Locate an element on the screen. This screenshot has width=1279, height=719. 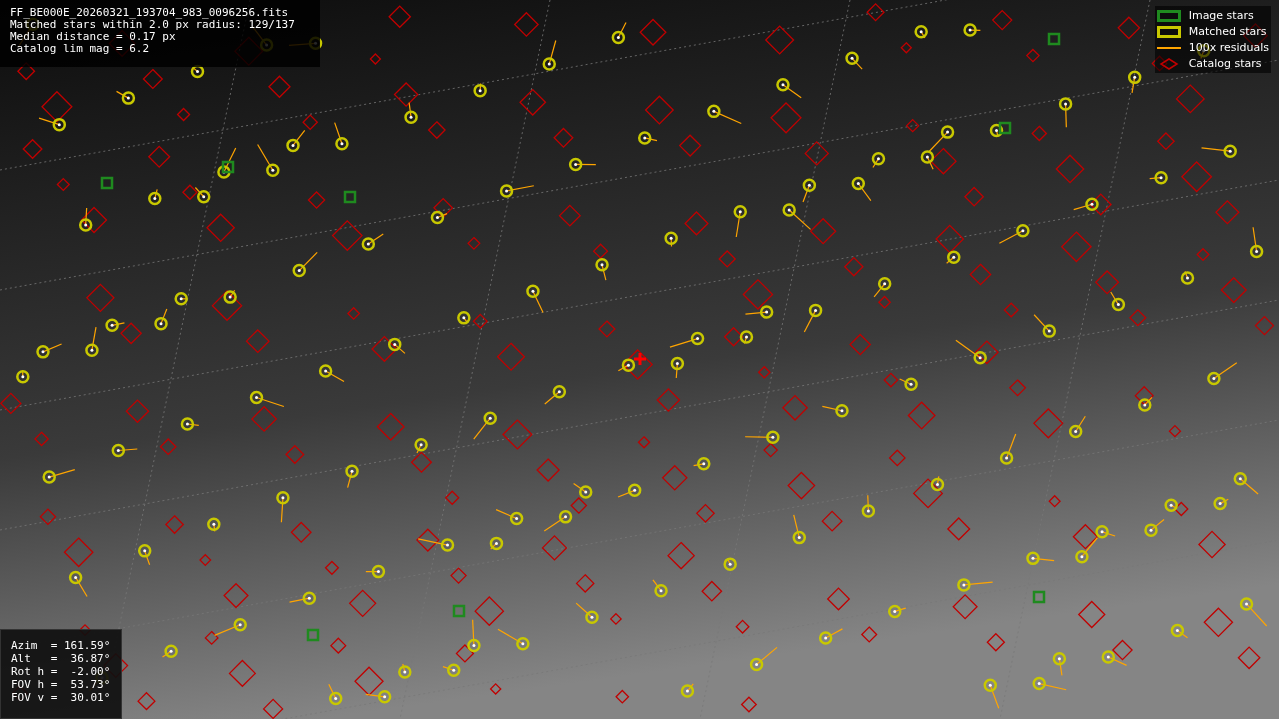
info-text: Matched stars within 2.0 px radius: 129/137 is located at coordinates (153, 25).